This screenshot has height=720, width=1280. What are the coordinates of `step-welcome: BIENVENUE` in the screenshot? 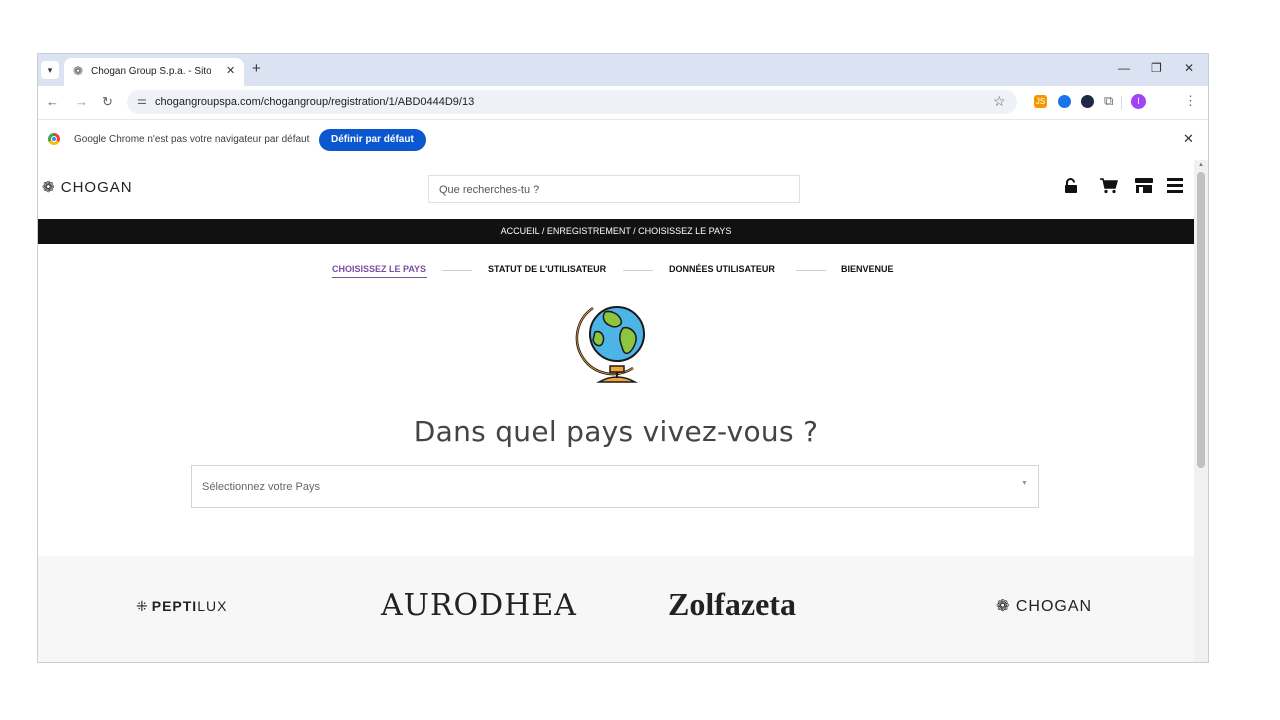 It's located at (867, 269).